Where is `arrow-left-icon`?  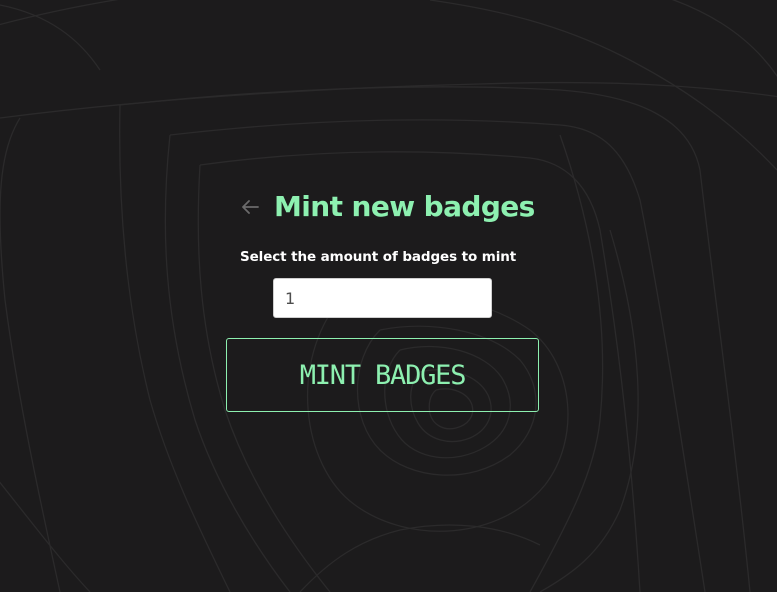
arrow-left-icon is located at coordinates (250, 207).